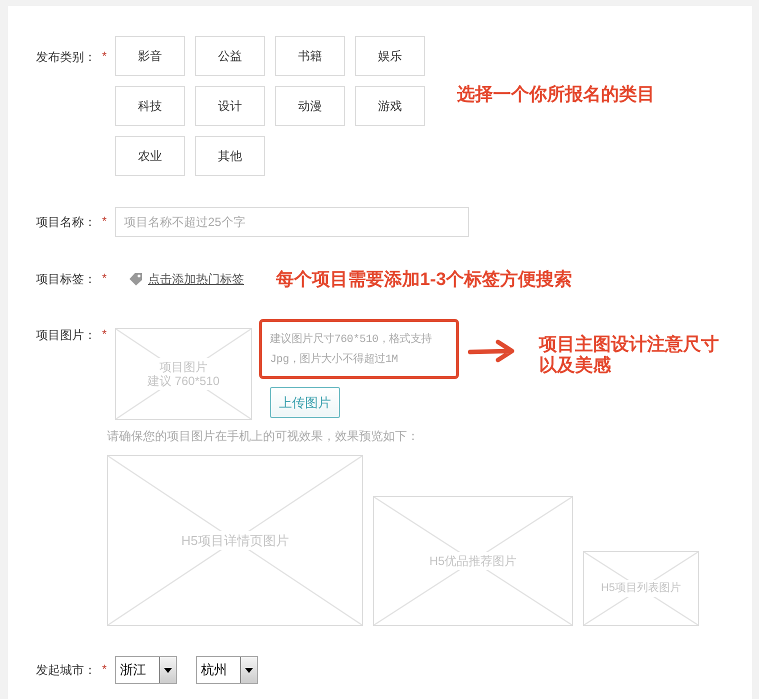 This screenshot has width=759, height=699. I want to click on dropdown: 杭州, so click(227, 670).